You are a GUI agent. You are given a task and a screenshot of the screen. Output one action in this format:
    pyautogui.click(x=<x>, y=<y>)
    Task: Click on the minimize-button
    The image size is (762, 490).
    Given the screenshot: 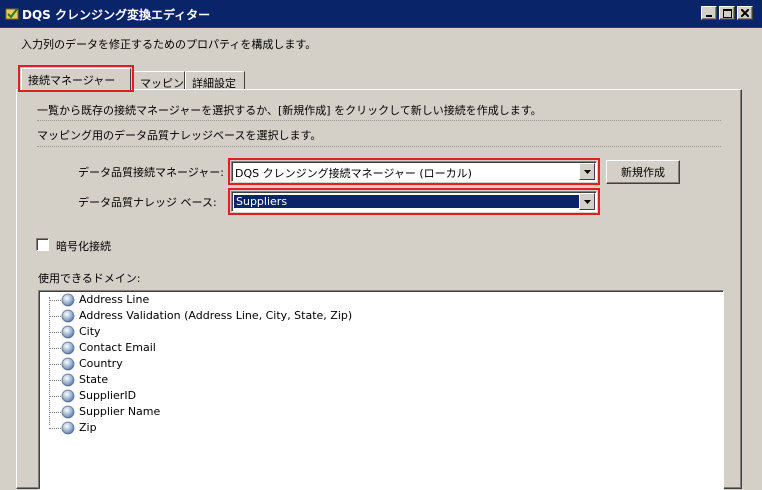 What is the action you would take?
    pyautogui.click(x=709, y=13)
    